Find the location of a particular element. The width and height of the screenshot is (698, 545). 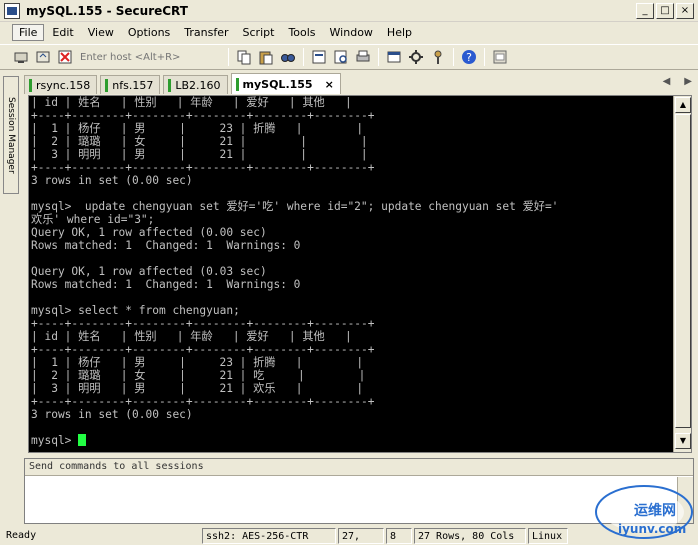

title-bar: mySQL.155 - SecureCRT _ □ × is located at coordinates (349, 11).